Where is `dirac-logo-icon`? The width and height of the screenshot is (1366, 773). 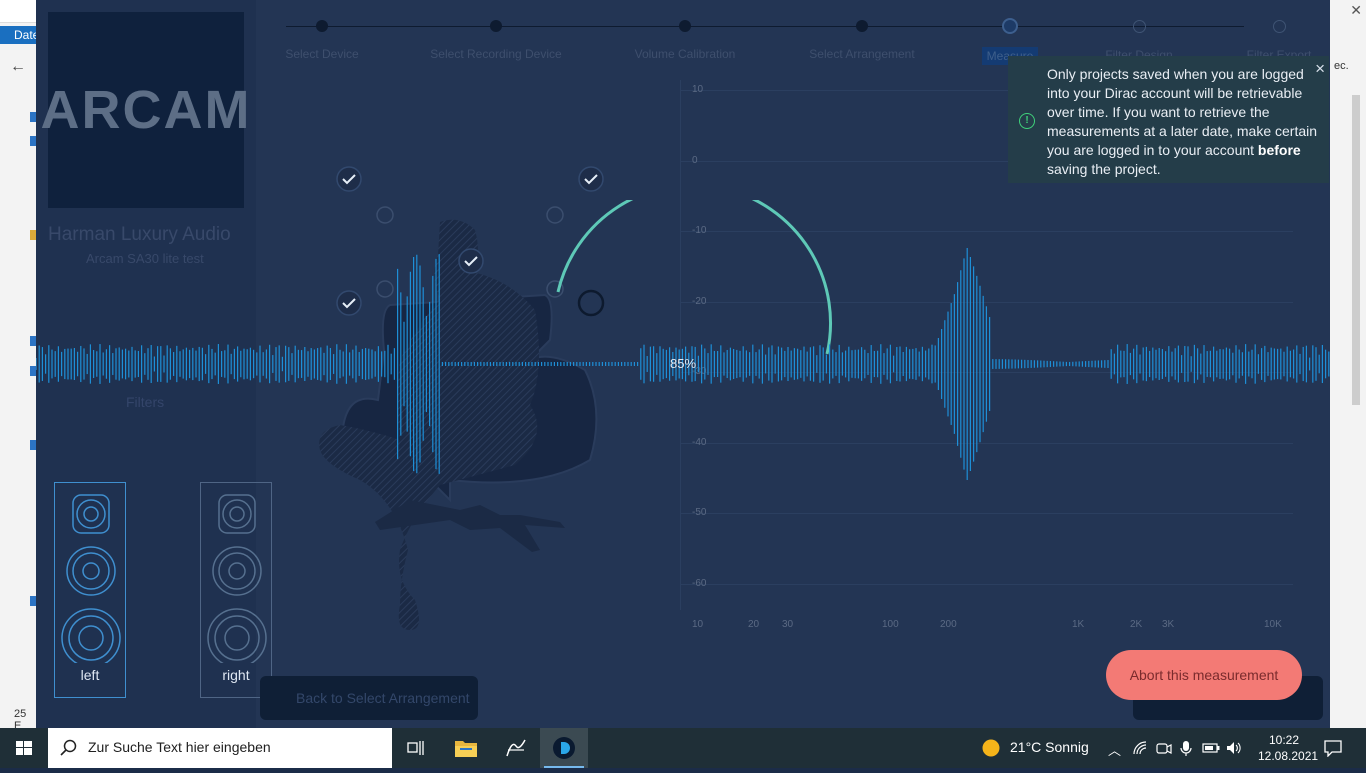
dirac-logo-icon is located at coordinates (564, 748).